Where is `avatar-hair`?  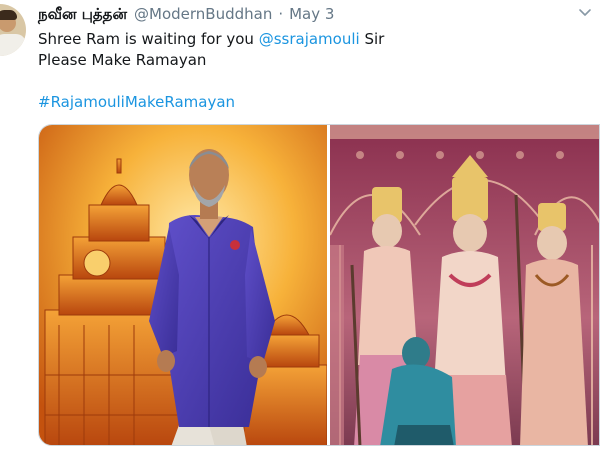 avatar-hair is located at coordinates (8, 15).